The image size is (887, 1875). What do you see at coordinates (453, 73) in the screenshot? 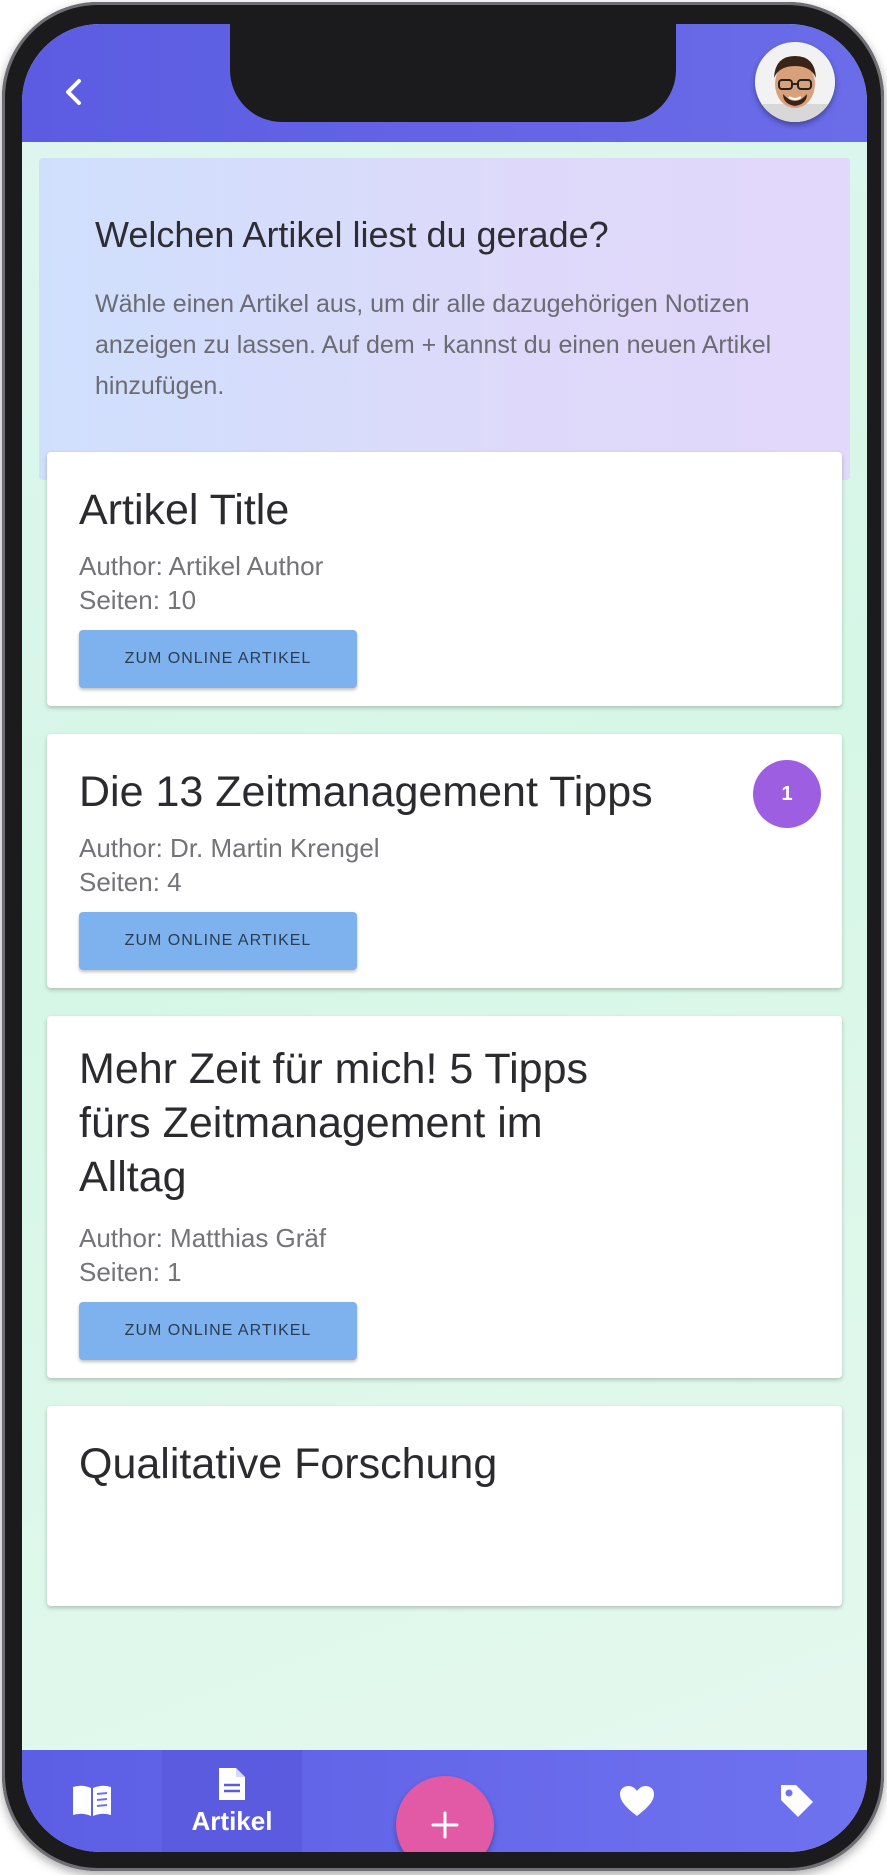
I see `device-notch` at bounding box center [453, 73].